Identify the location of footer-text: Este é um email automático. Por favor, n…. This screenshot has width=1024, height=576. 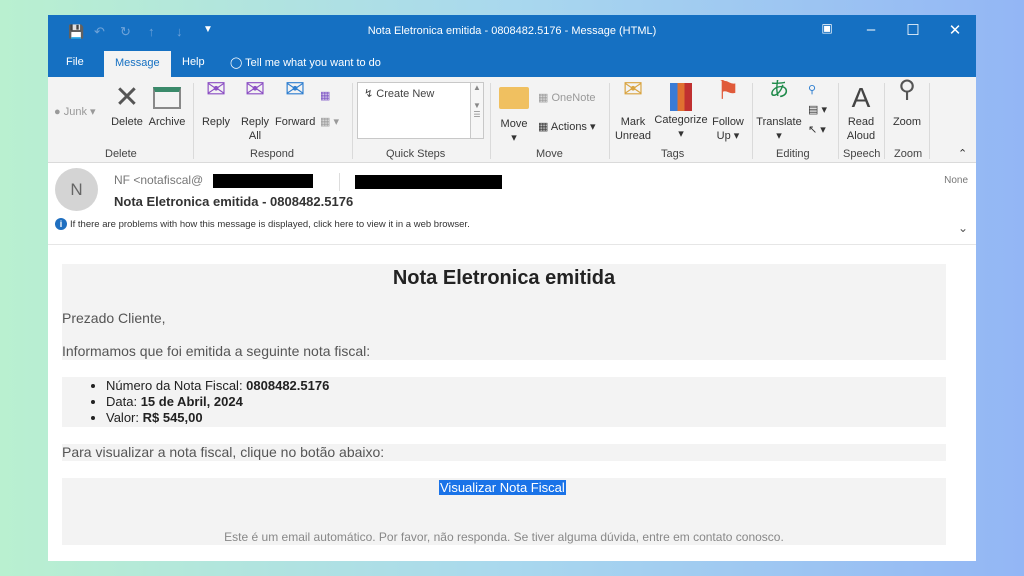
(504, 537).